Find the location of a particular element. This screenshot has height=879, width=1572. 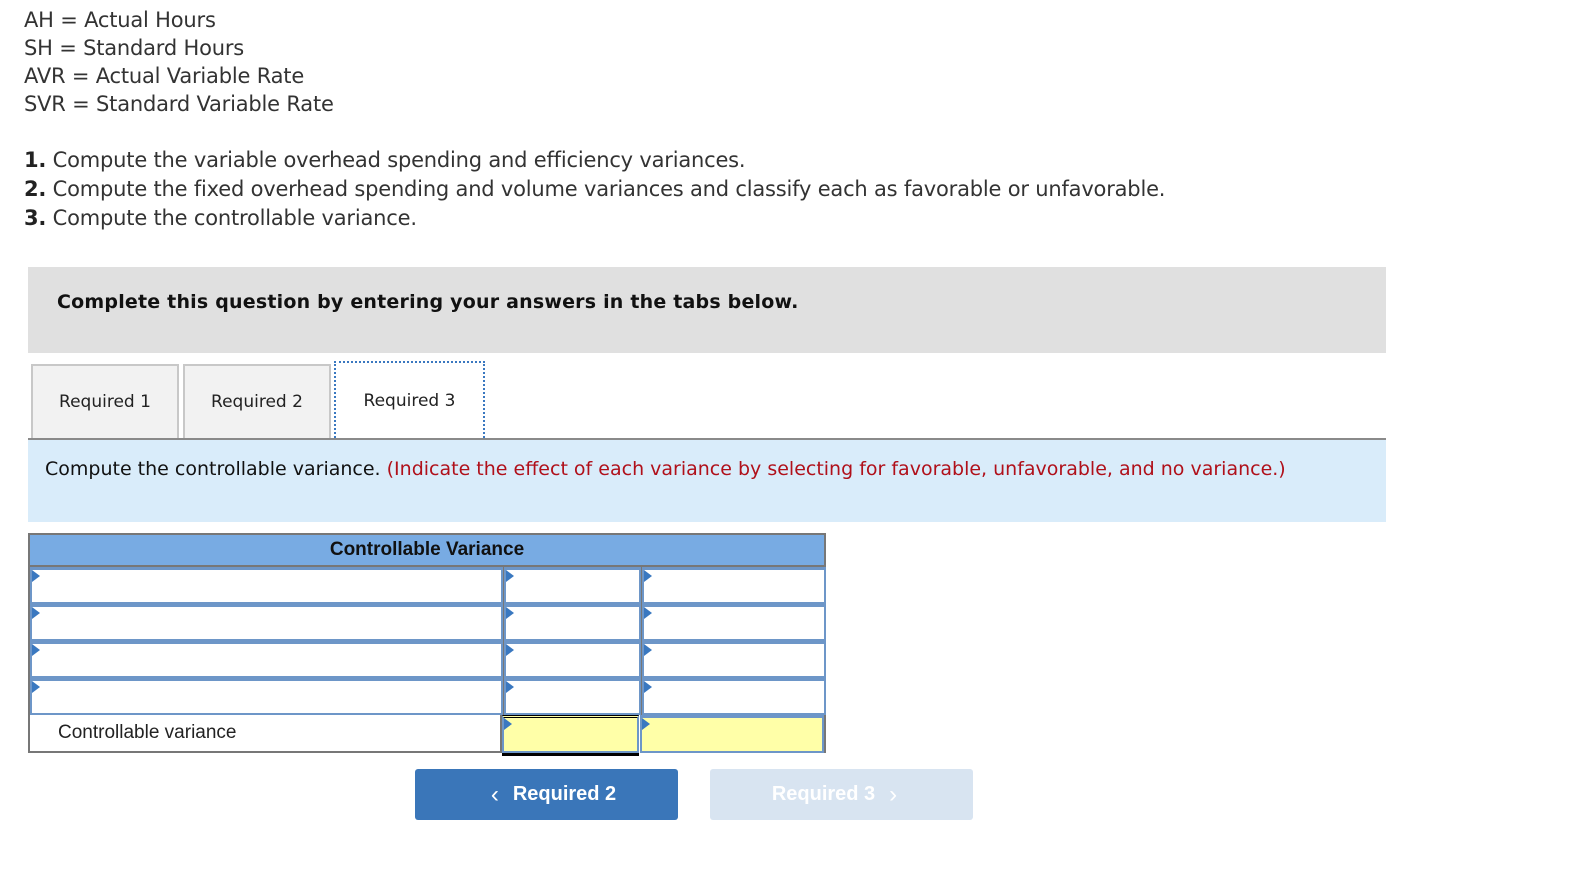

total-effect-input is located at coordinates (732, 734).